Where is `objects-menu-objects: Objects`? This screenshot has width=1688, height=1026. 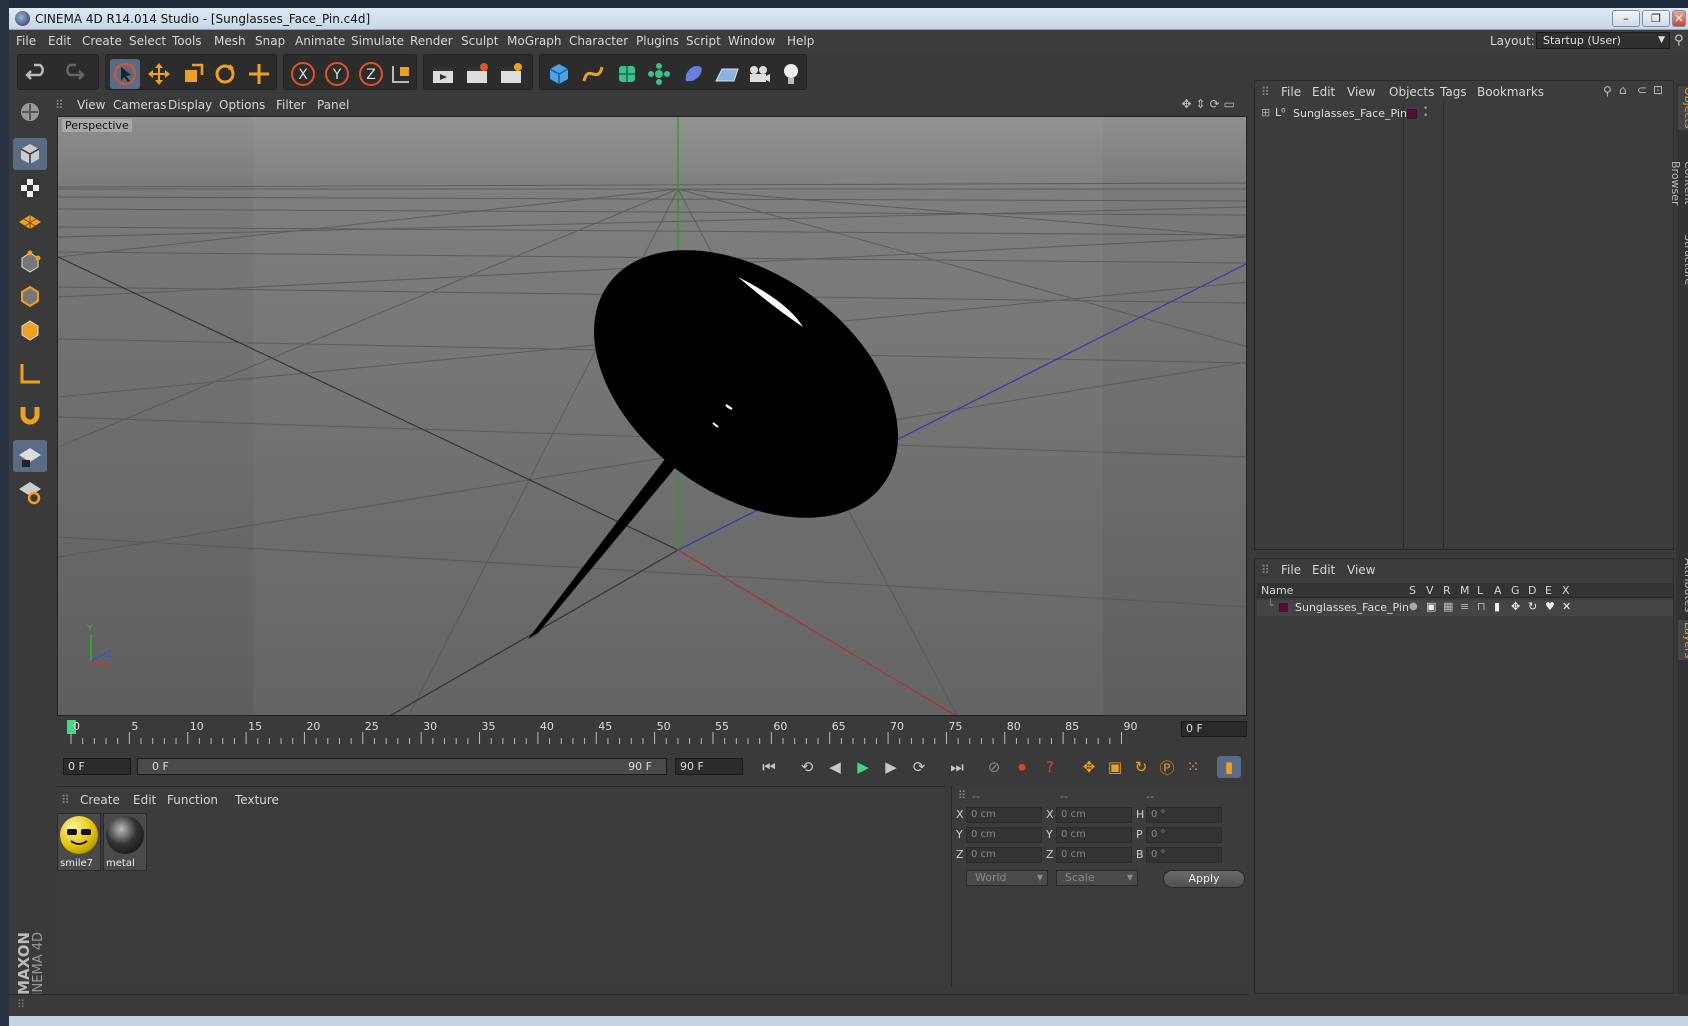
objects-menu-objects: Objects is located at coordinates (1411, 92).